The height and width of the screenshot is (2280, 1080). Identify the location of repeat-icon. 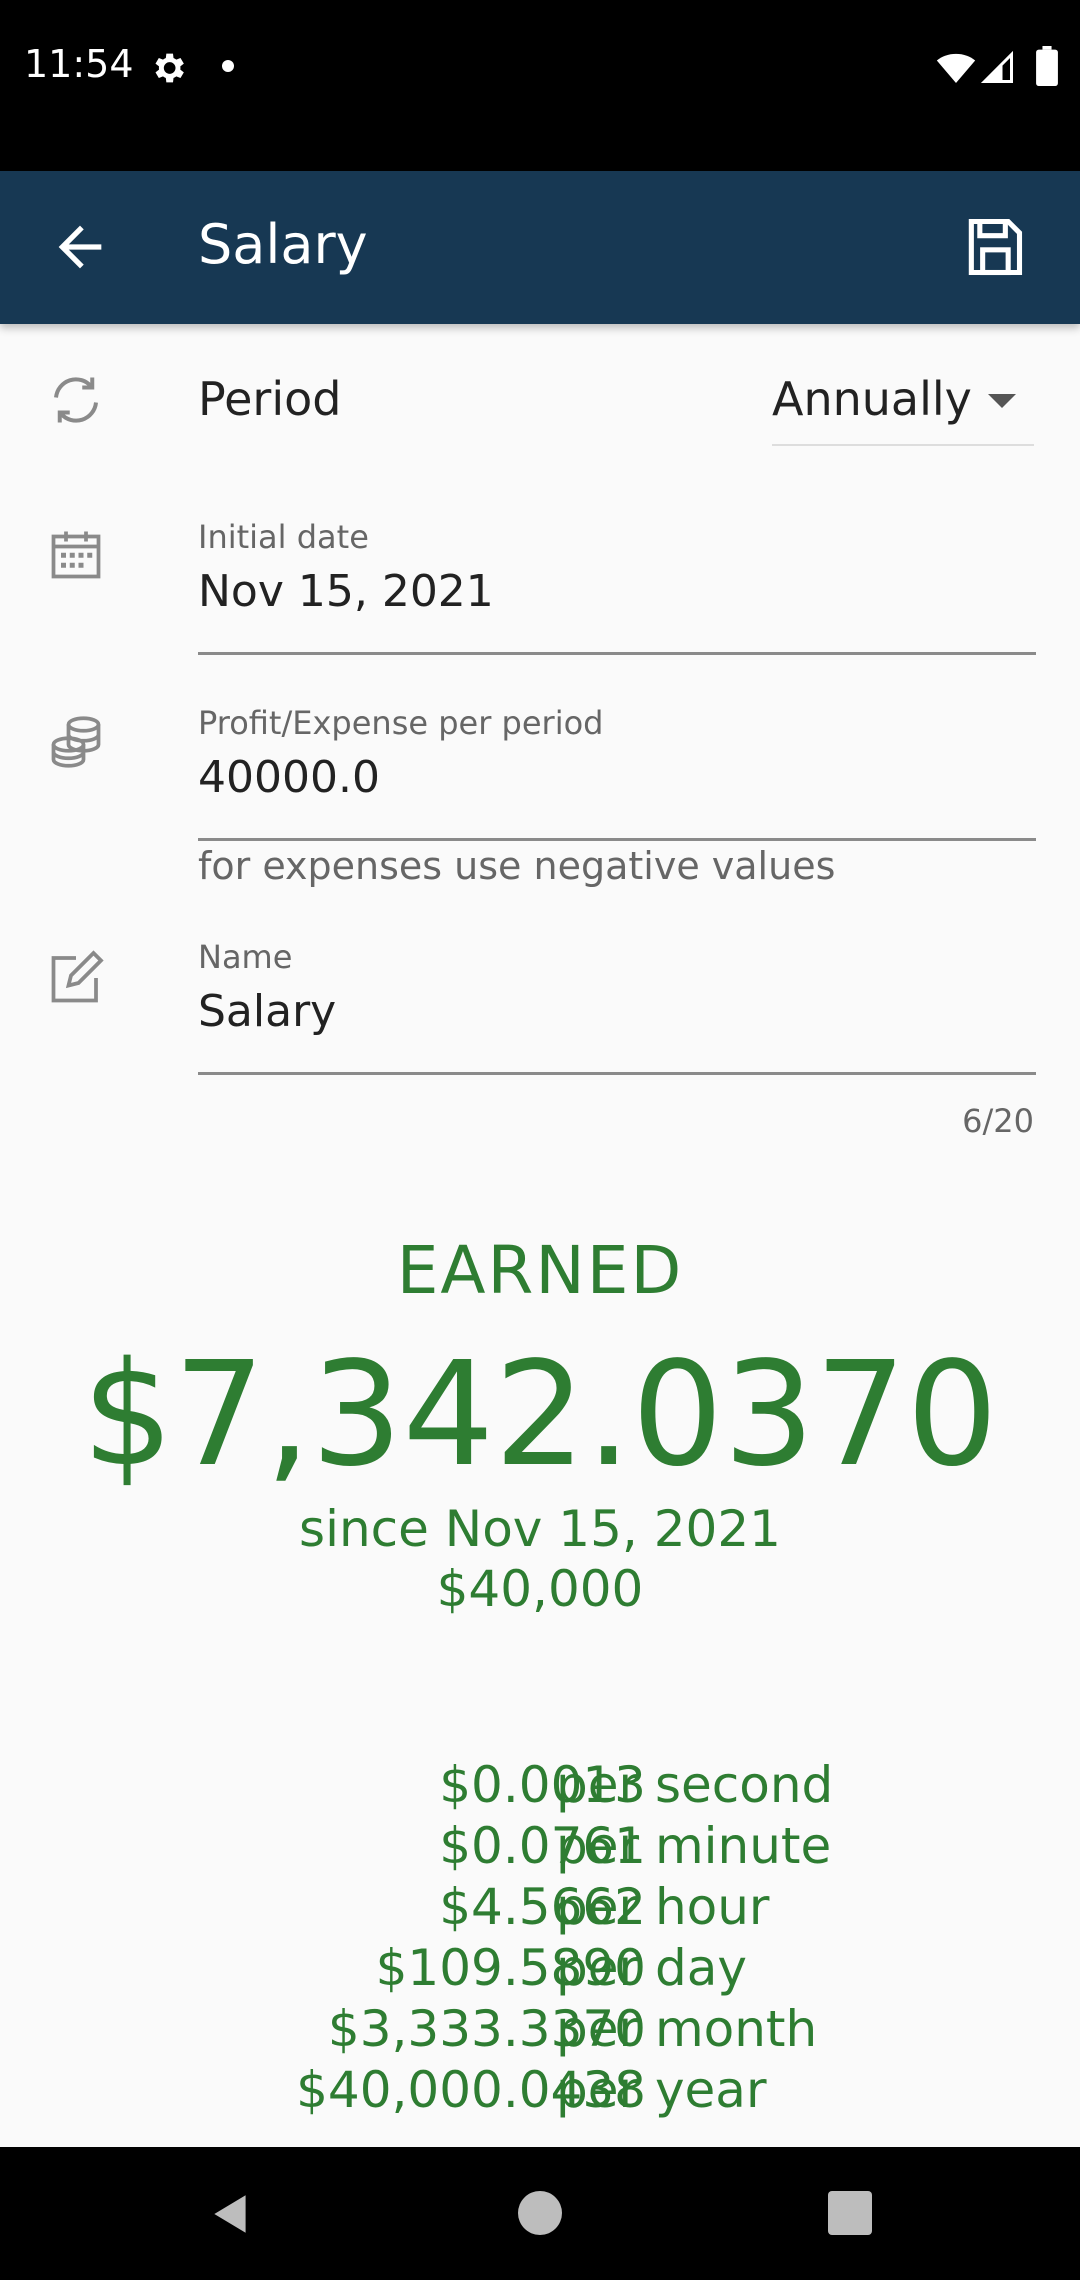
(76, 400).